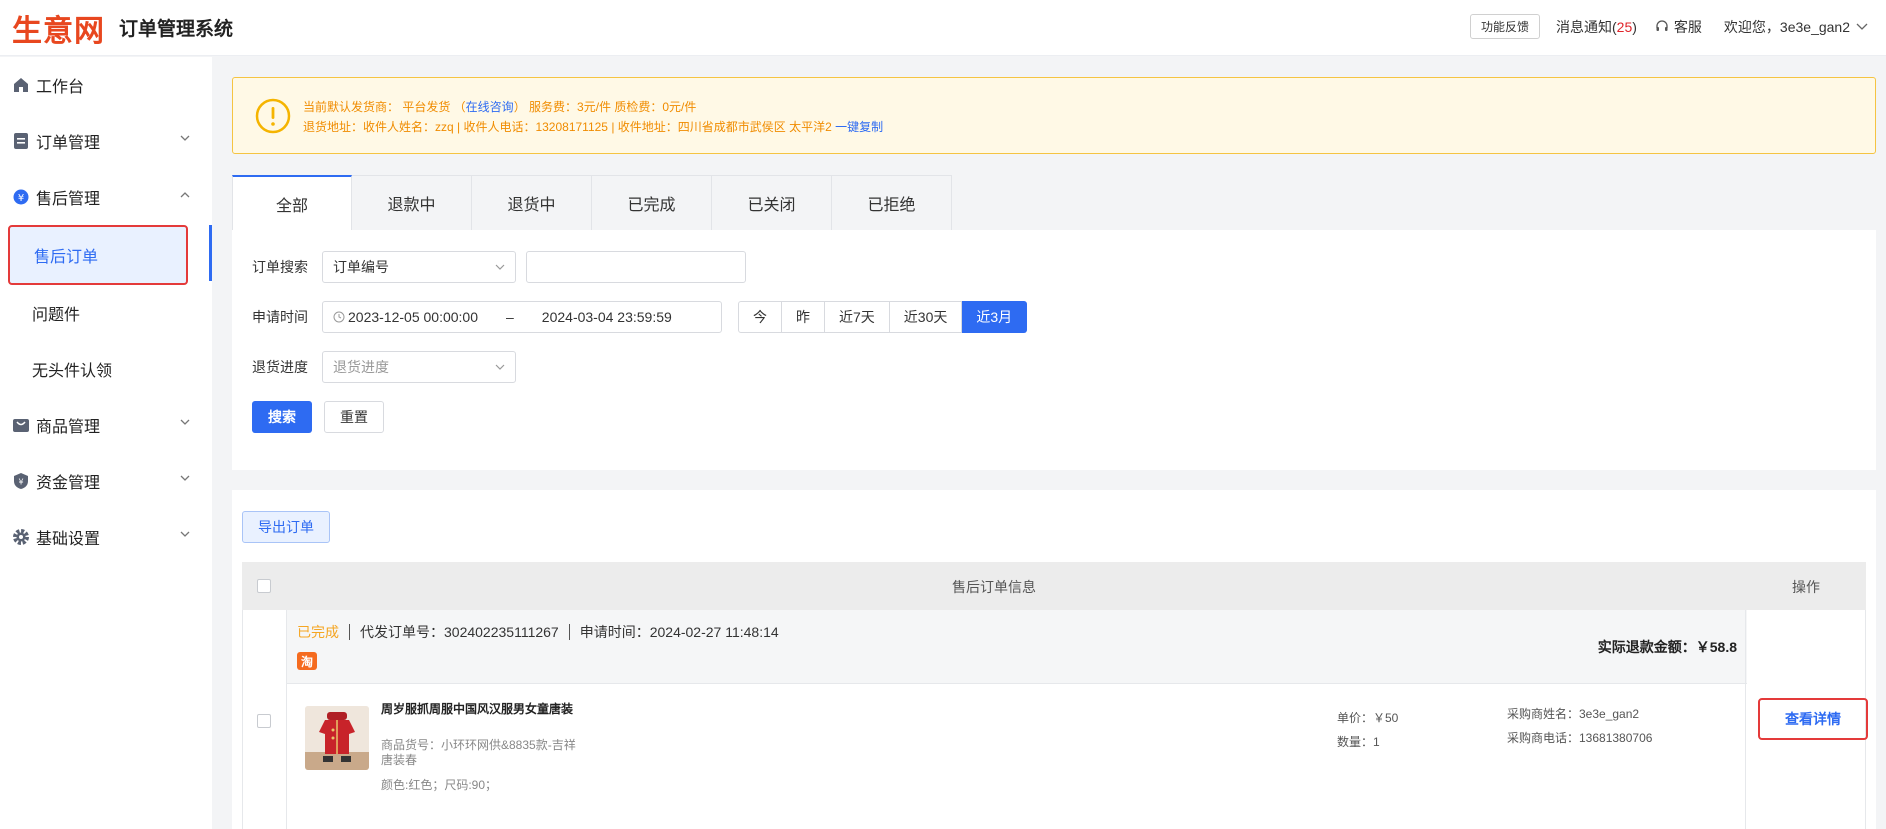 The image size is (1886, 829). I want to click on quick-yesterday: 昨, so click(803, 317).